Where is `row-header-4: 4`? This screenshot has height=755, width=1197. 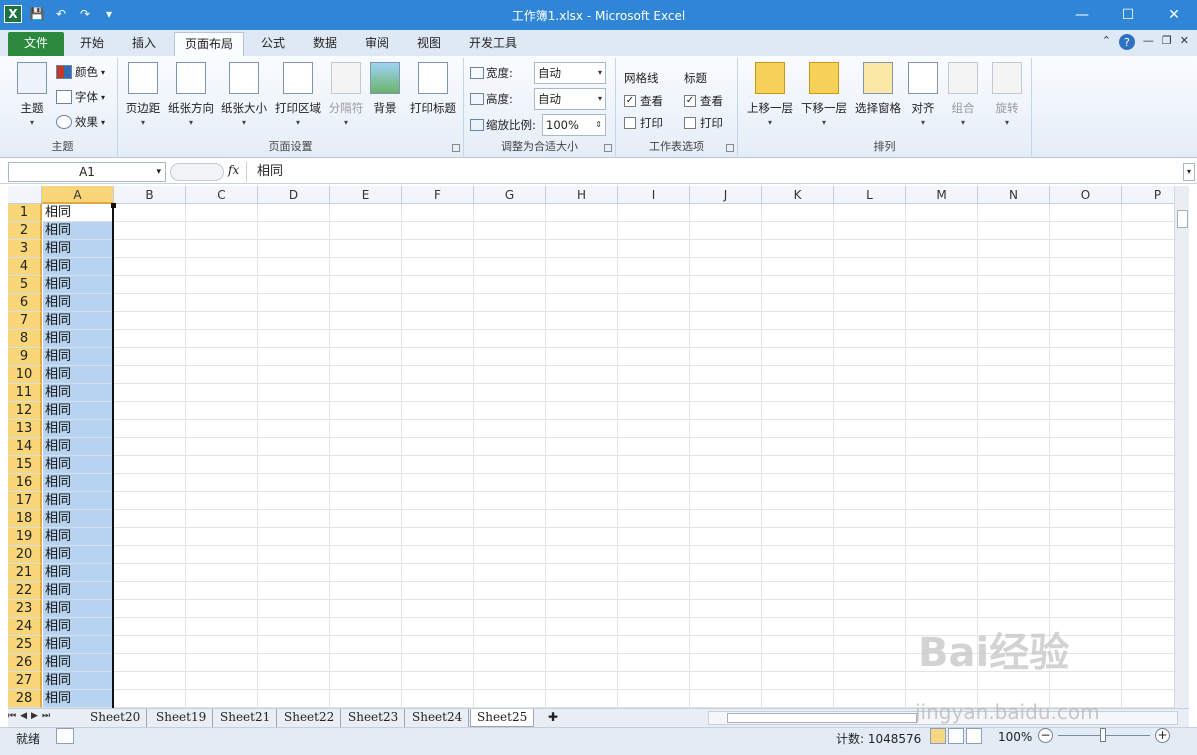 row-header-4: 4 is located at coordinates (25, 267).